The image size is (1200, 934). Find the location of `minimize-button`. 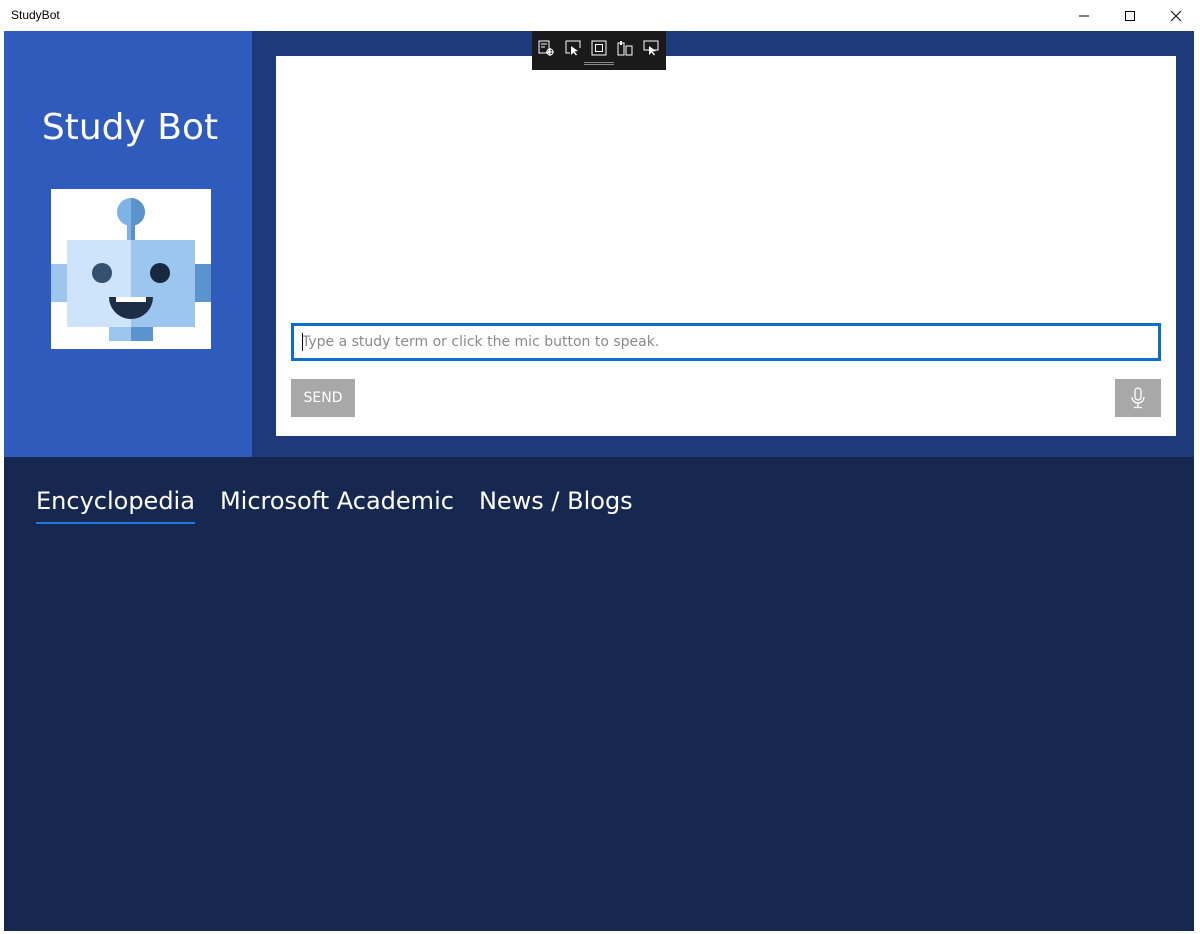

minimize-button is located at coordinates (1084, 15).